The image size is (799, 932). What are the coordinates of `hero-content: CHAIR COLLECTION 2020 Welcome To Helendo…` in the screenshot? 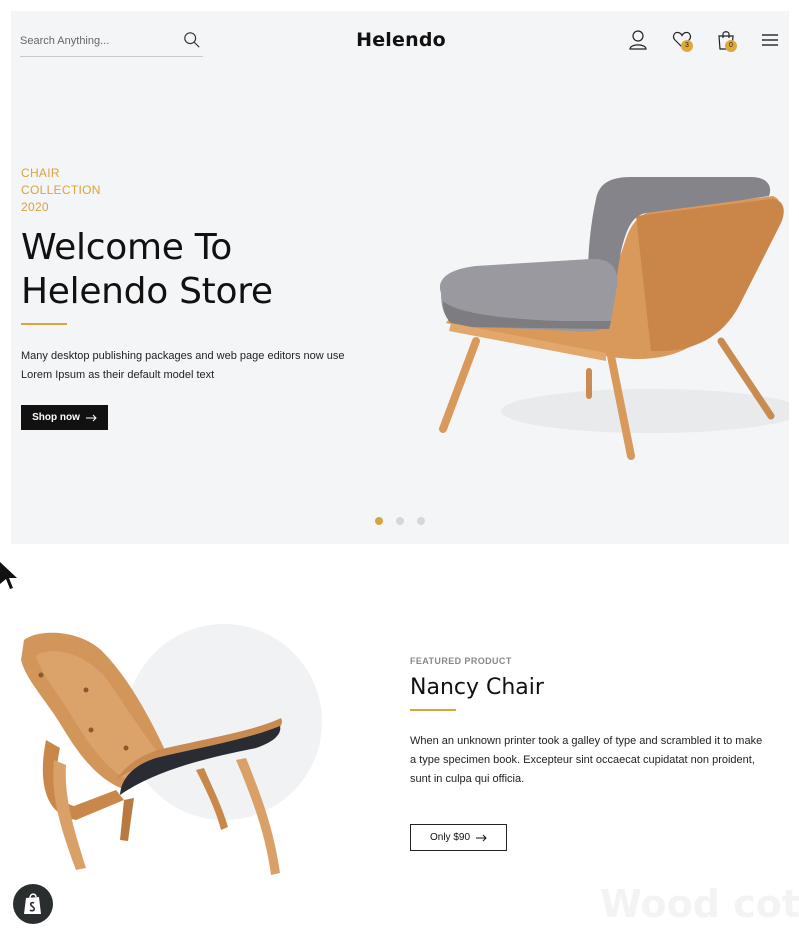 It's located at (191, 297).